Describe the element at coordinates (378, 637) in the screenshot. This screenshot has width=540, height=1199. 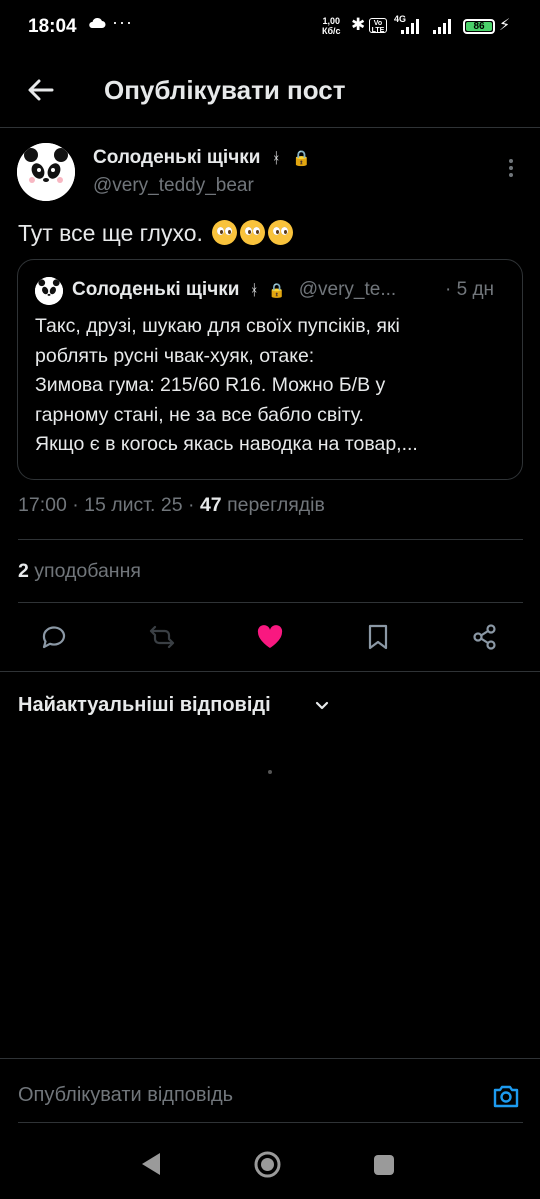
I see `bookmark-icon` at that location.